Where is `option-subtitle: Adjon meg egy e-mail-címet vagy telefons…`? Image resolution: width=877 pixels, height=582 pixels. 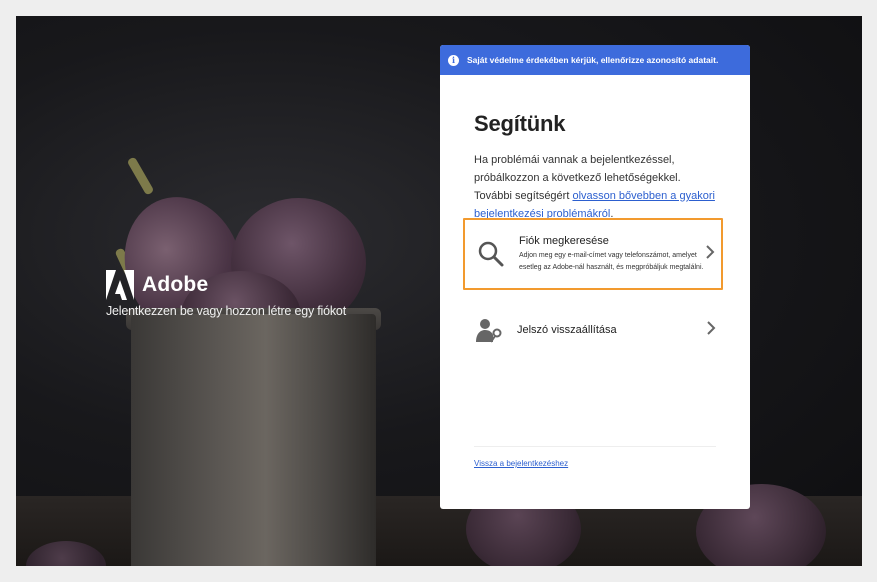 option-subtitle: Adjon meg egy e-mail-címet vagy telefons… is located at coordinates (611, 261).